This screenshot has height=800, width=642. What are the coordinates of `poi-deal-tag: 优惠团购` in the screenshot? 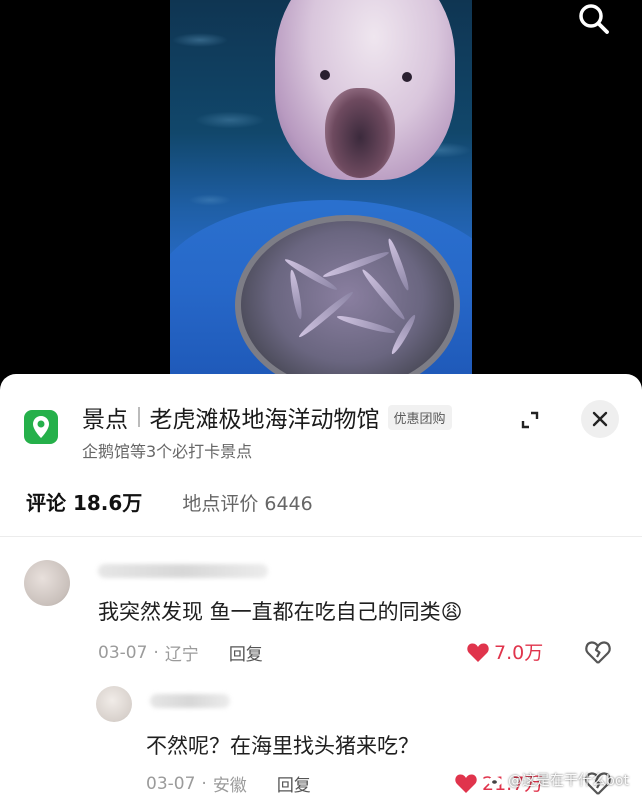 It's located at (419, 417).